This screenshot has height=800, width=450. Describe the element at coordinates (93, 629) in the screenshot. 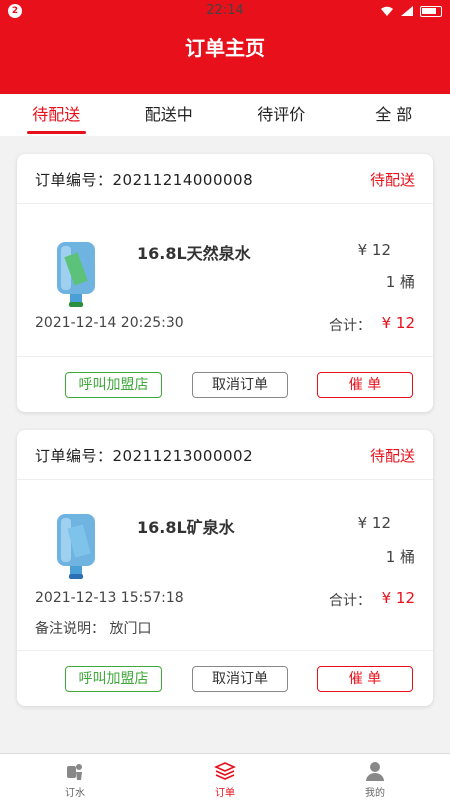

I see `order-remark: 备注说明： 放门口` at that location.